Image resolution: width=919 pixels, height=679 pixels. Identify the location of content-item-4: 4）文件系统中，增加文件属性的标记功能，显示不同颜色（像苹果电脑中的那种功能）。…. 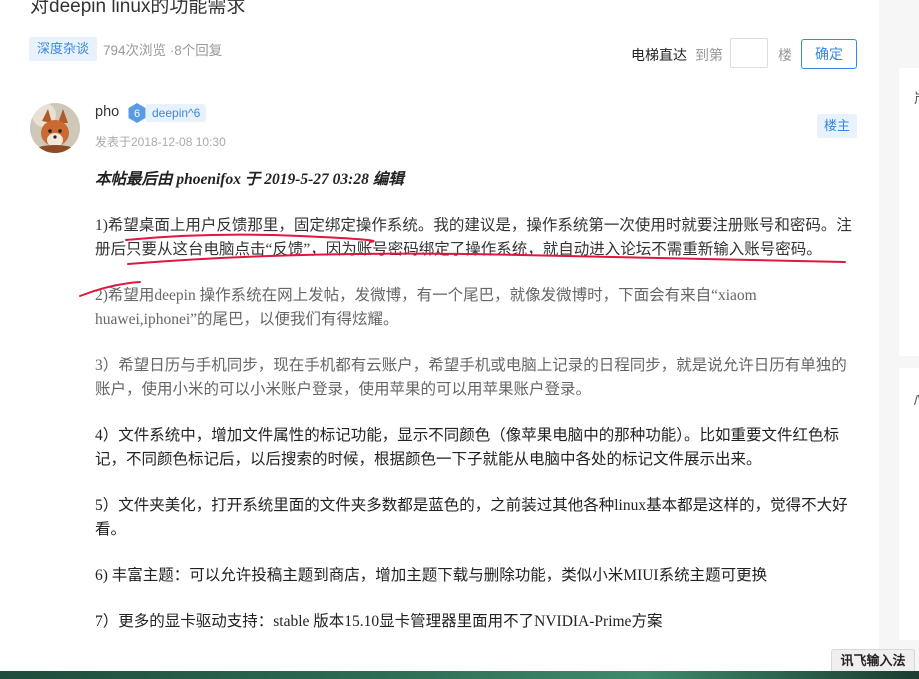
(467, 447).